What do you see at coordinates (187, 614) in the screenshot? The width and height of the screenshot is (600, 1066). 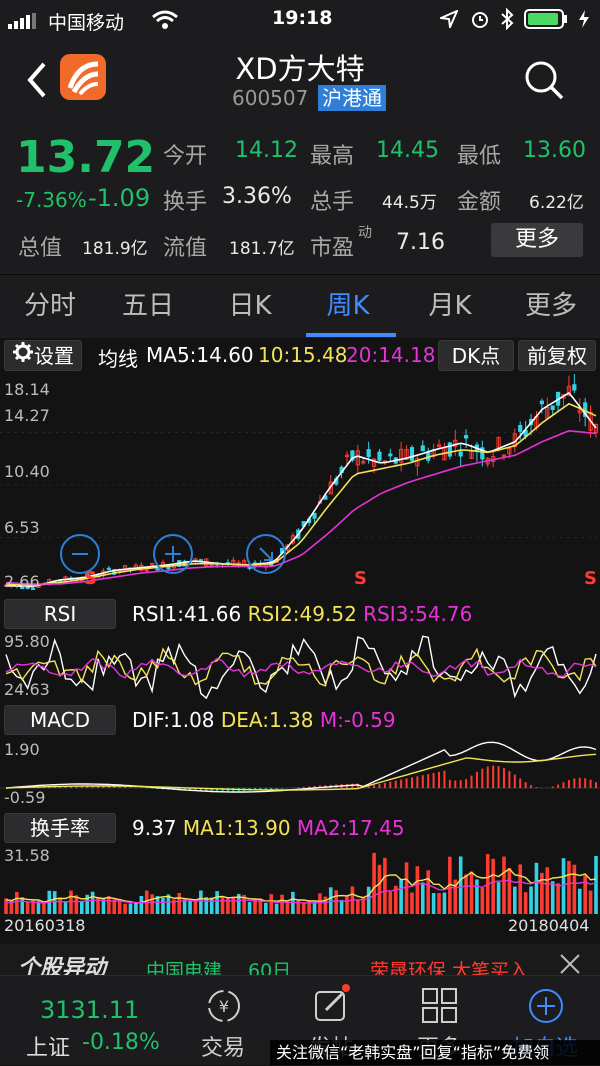 I see `rsi1-value: RSI1:41.66` at bounding box center [187, 614].